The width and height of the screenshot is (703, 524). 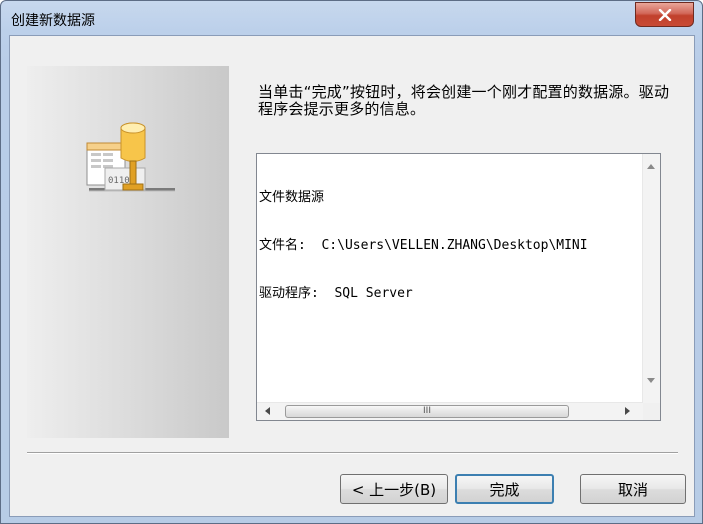 I want to click on button-separator, so click(x=352, y=453).